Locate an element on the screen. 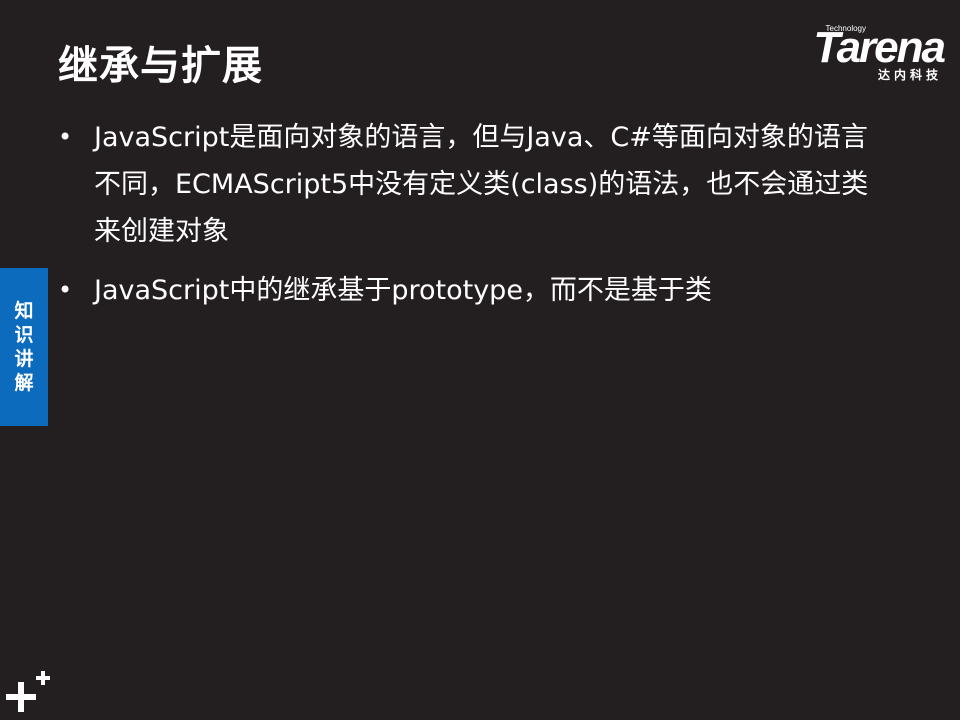  bullet-item: • JavaScript中的继承基于prototype，而不是基于类 is located at coordinates (469, 290).